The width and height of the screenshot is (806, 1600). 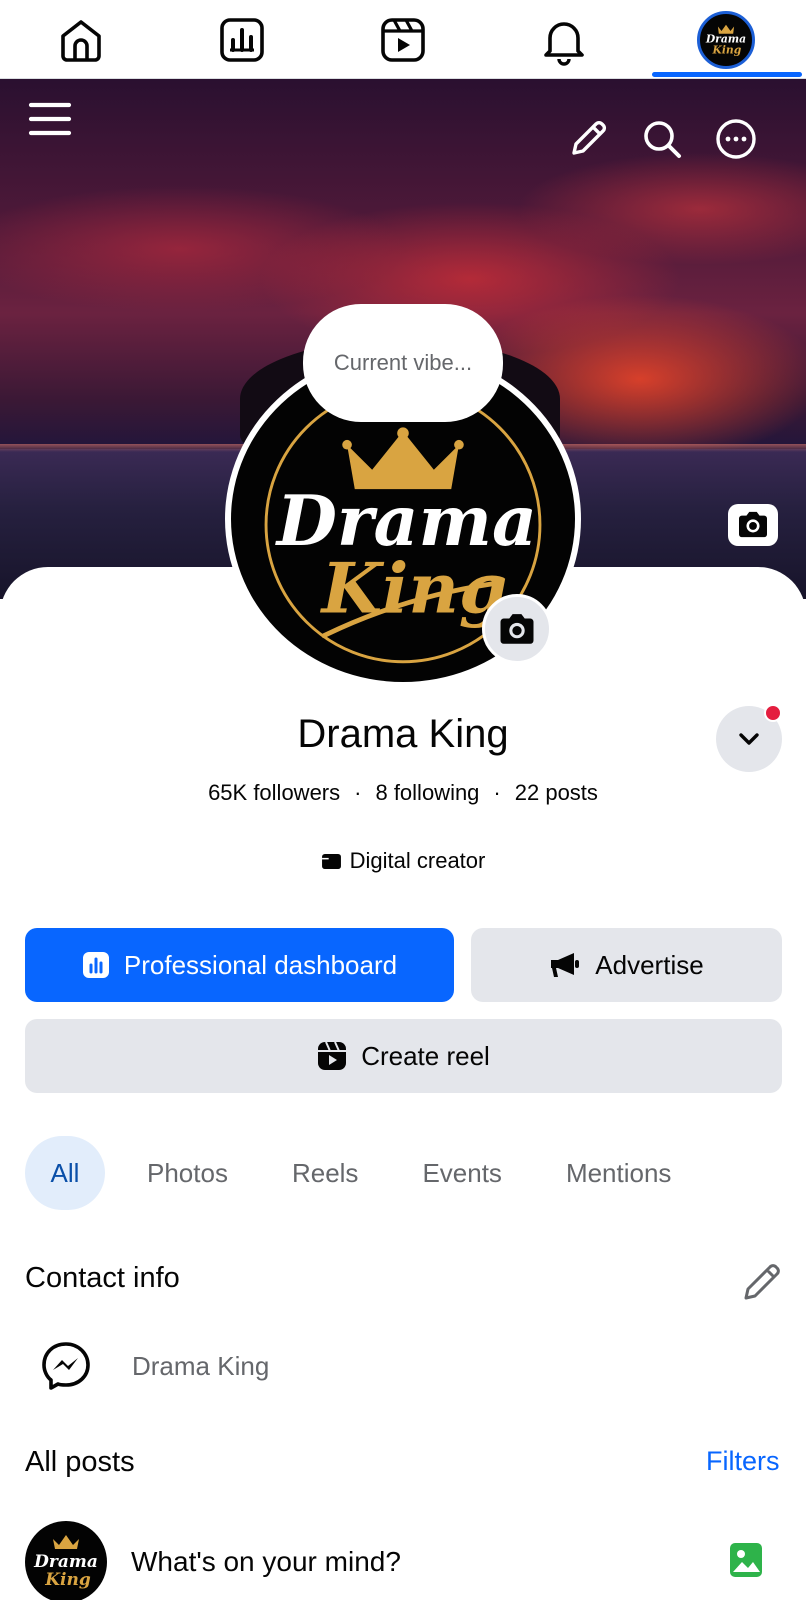 I want to click on tab-photos: Photos, so click(x=187, y=1173).